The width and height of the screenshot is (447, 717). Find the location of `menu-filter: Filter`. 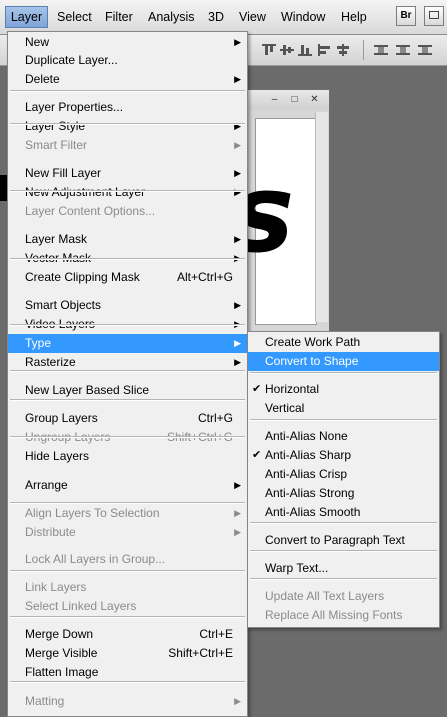

menu-filter: Filter is located at coordinates (119, 17).